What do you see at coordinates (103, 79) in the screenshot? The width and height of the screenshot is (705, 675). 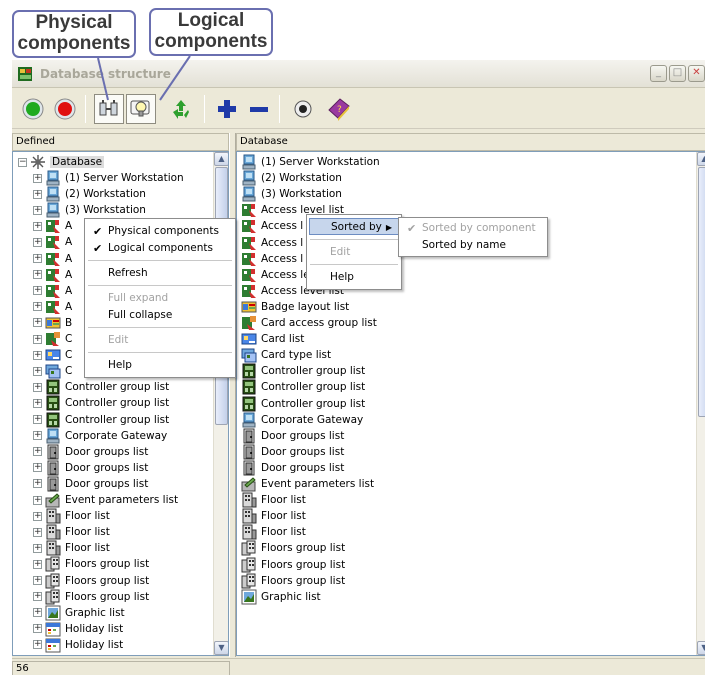 I see `physical-leader-line` at bounding box center [103, 79].